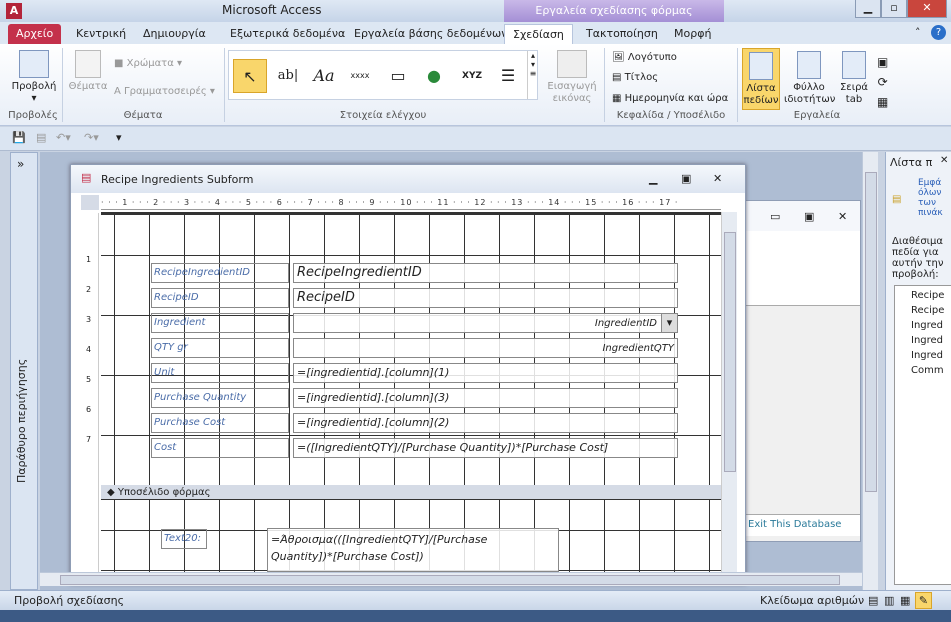 This screenshot has height=622, width=951. What do you see at coordinates (434, 76) in the screenshot?
I see `hyperlink-globe-icon: ●` at bounding box center [434, 76].